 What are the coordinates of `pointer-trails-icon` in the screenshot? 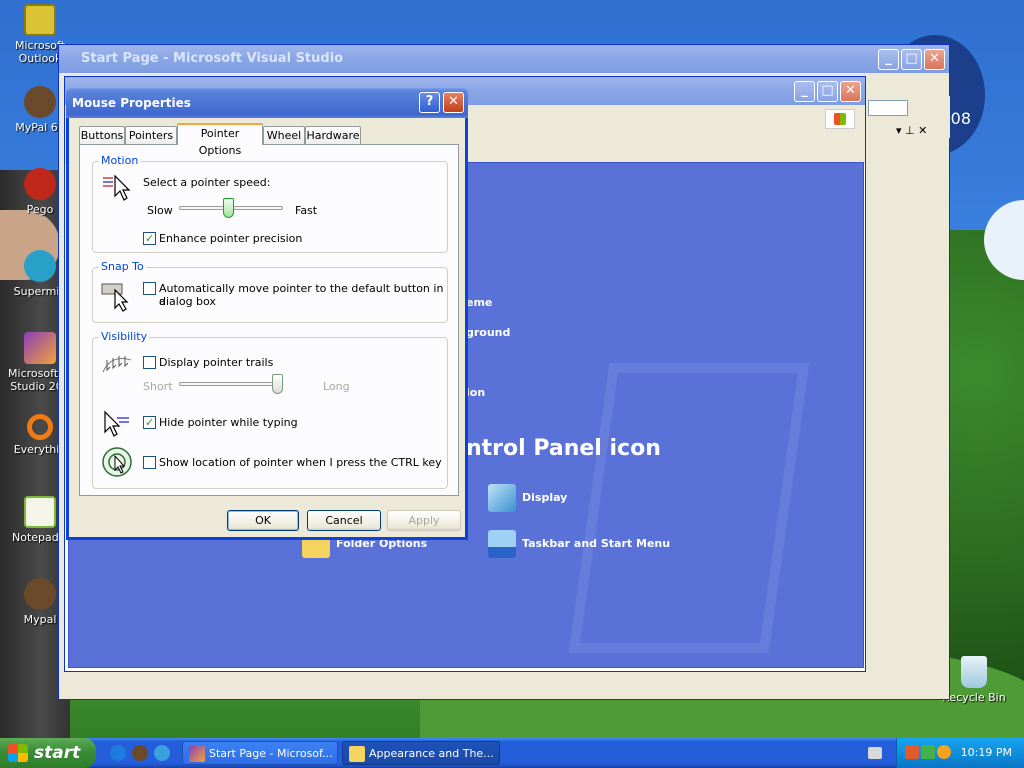 It's located at (117, 364).